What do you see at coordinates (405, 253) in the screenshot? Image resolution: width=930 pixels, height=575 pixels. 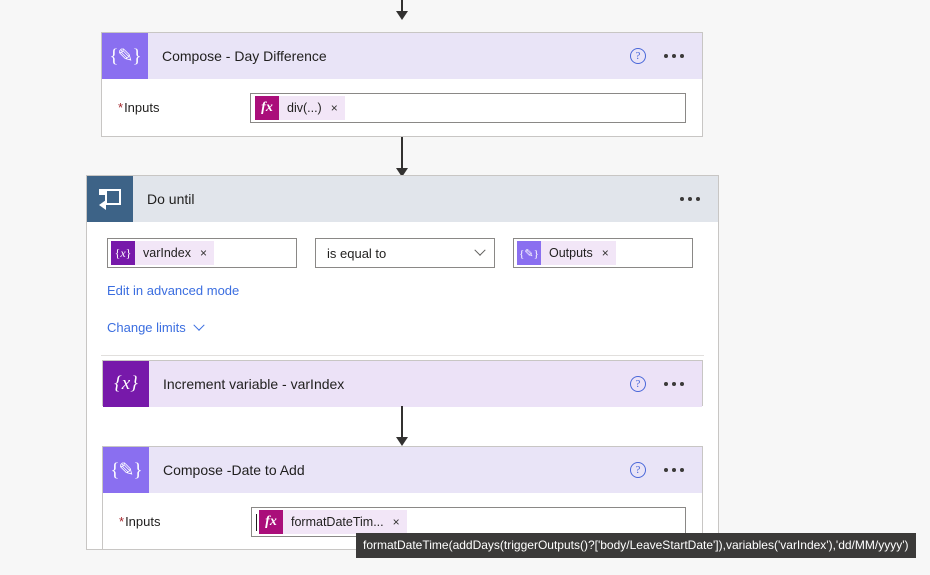 I see `condition-operator-select: is equal to` at bounding box center [405, 253].